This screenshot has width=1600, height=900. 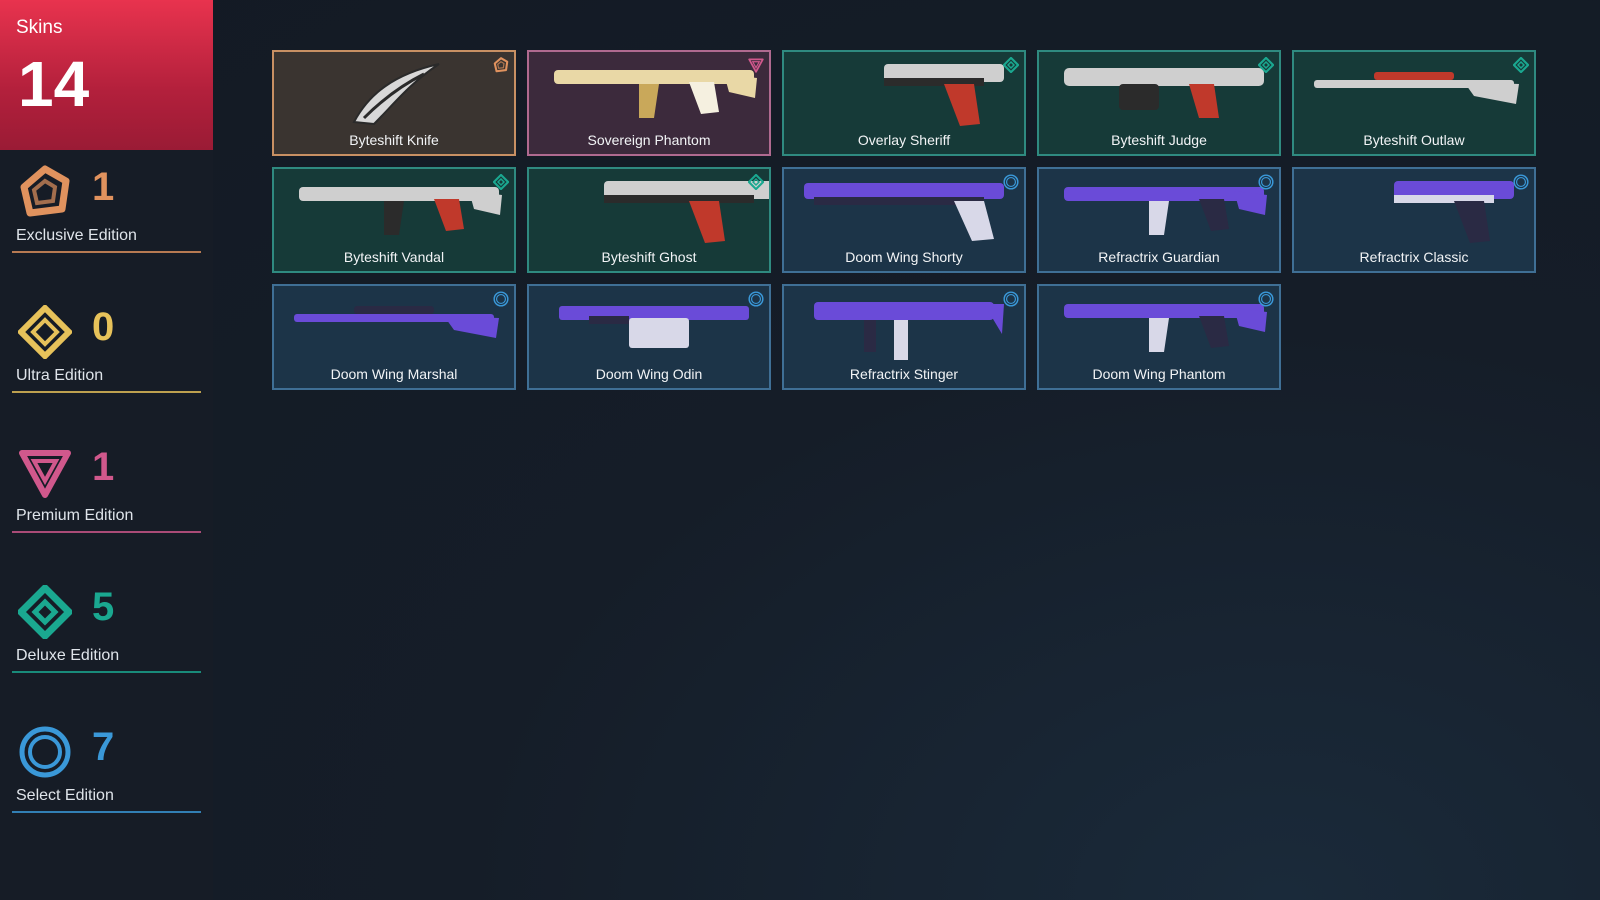 I want to click on edition-count: 7, so click(x=103, y=747).